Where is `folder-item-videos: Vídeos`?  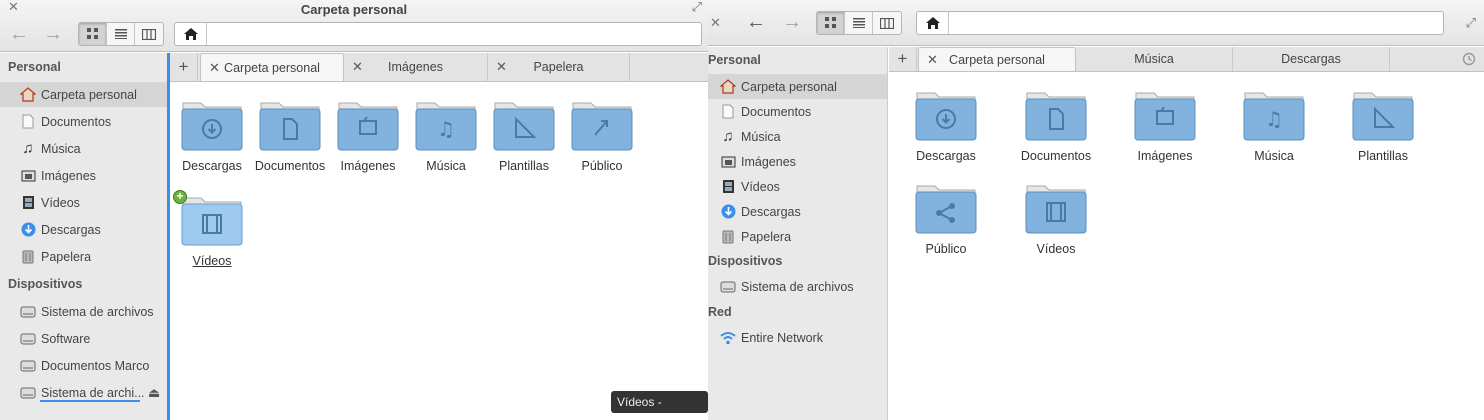
folder-item-videos: Vídeos is located at coordinates (1056, 219).